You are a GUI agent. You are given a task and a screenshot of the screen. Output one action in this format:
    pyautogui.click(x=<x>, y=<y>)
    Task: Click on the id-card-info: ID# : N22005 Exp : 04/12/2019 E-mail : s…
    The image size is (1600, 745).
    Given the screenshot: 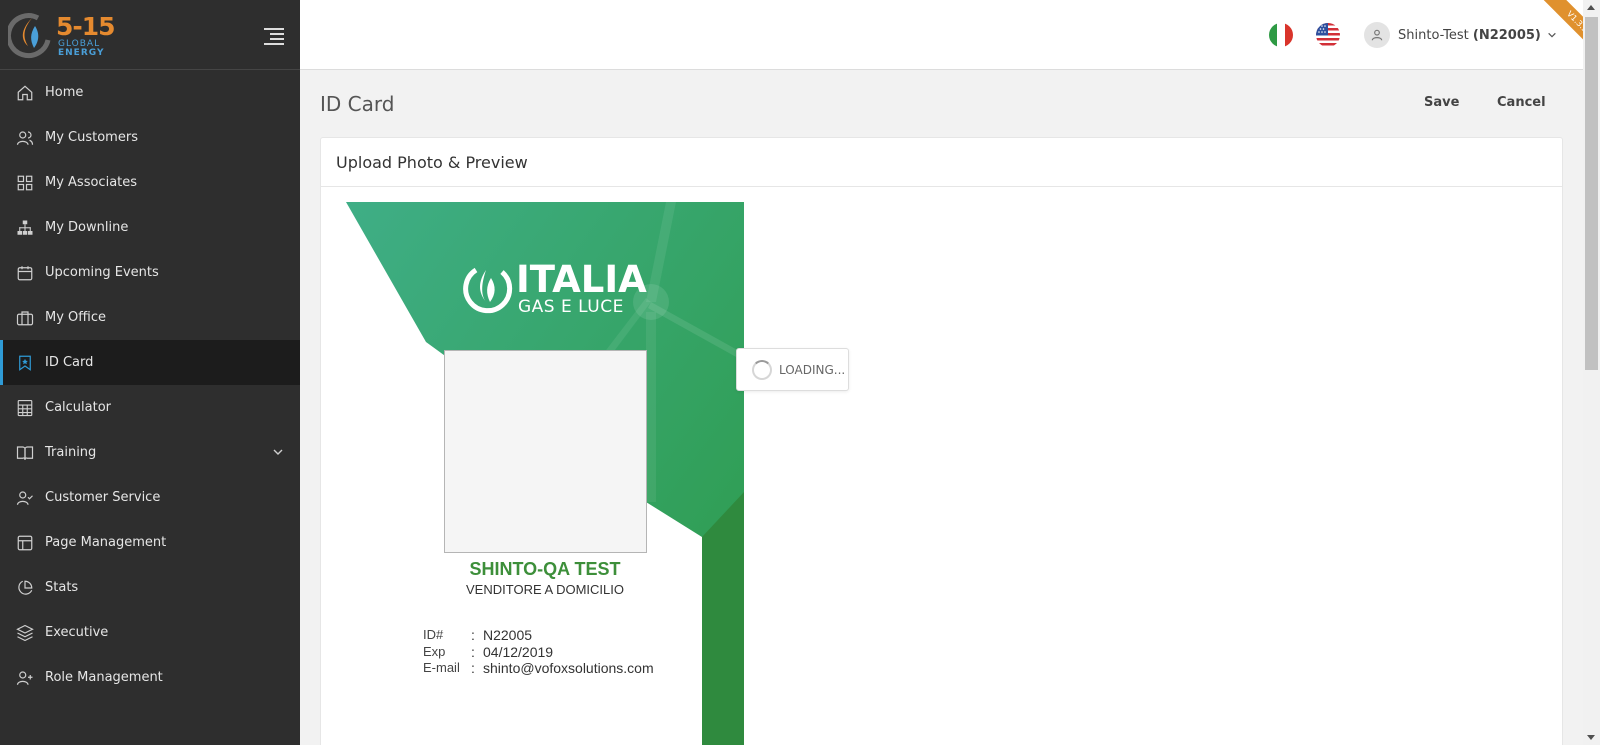 What is the action you would take?
    pyautogui.click(x=538, y=652)
    